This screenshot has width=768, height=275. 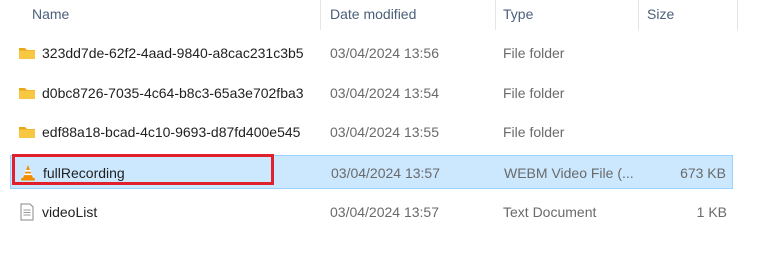 What do you see at coordinates (703, 173) in the screenshot?
I see `file-size: 673 KB` at bounding box center [703, 173].